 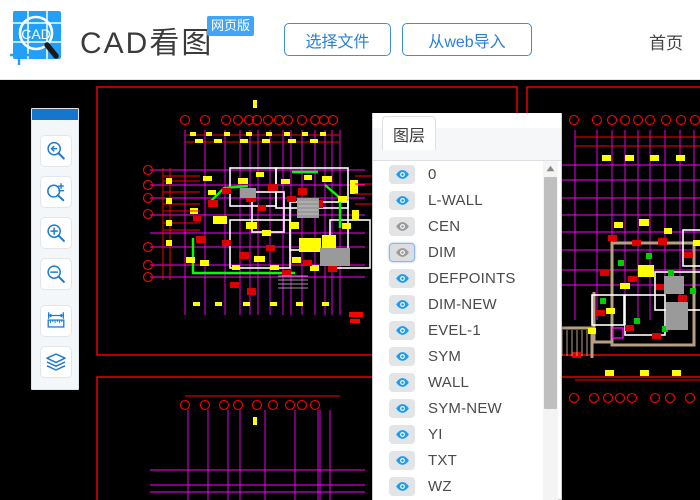 I want to click on layer-row: WALL, so click(x=459, y=382).